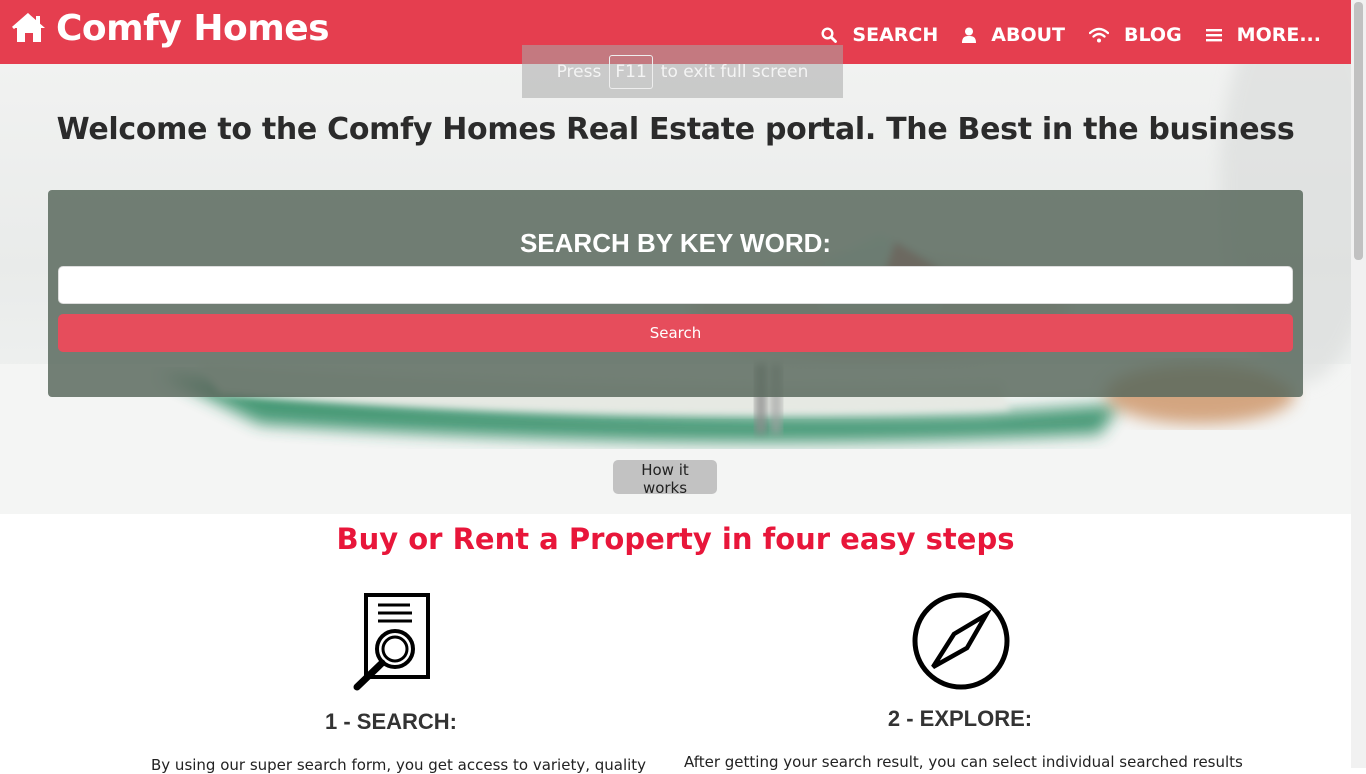 The height and width of the screenshot is (774, 1366). I want to click on nav-search: SEARCH, so click(879, 35).